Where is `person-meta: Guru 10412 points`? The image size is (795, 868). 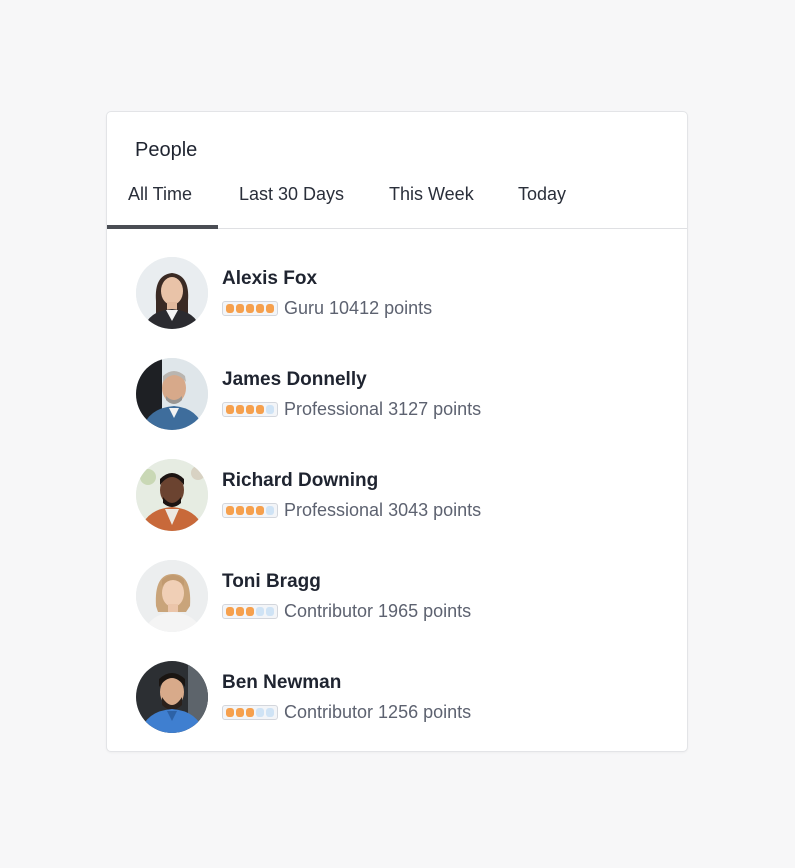 person-meta: Guru 10412 points is located at coordinates (327, 308).